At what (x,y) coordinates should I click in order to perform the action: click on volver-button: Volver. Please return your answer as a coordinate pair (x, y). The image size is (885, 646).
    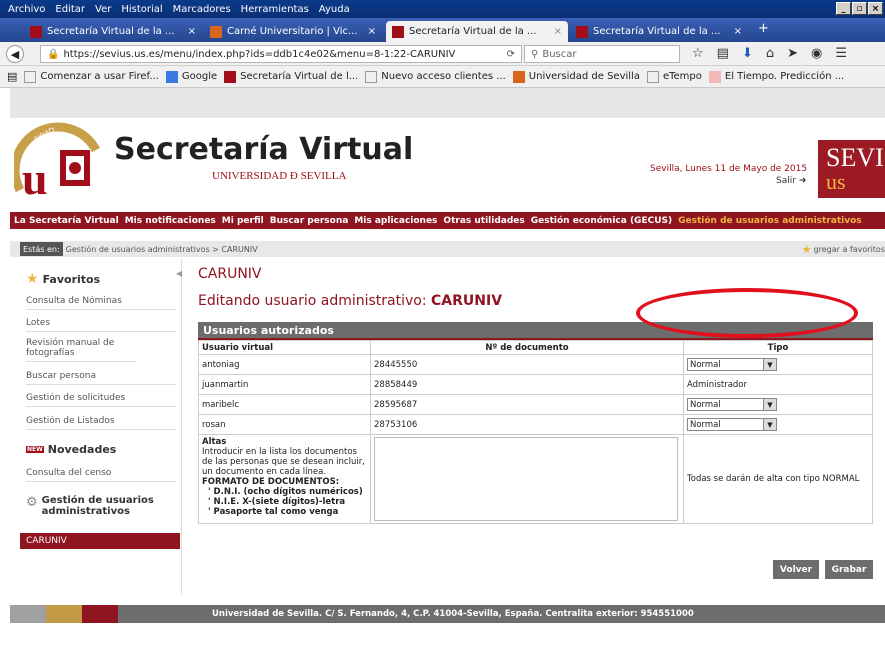
    Looking at the image, I should click on (796, 569).